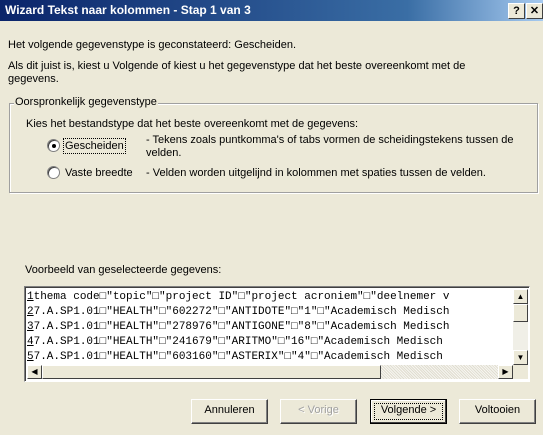 Image resolution: width=543 pixels, height=435 pixels. What do you see at coordinates (53, 172) in the screenshot?
I see `radio-fixed-width-circle` at bounding box center [53, 172].